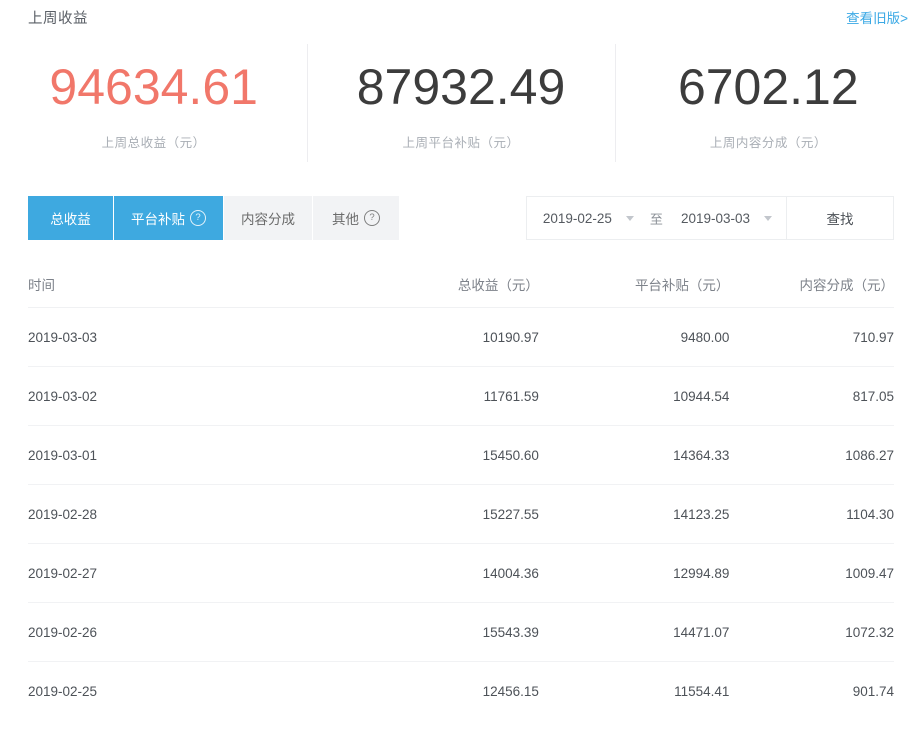  I want to click on table-row: 2019-02-28 15227.55 14123.25 1104.30, so click(461, 514).